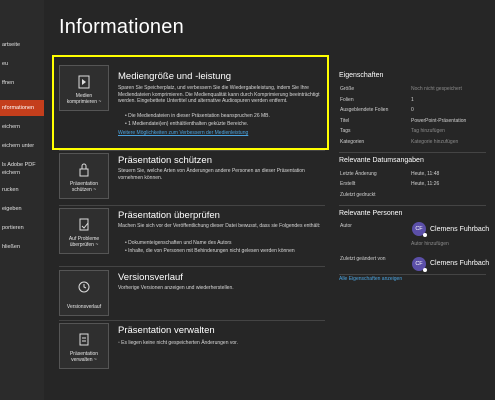  I want to click on protect-presentation-button: Präsentation schützen ~, so click(84, 176).